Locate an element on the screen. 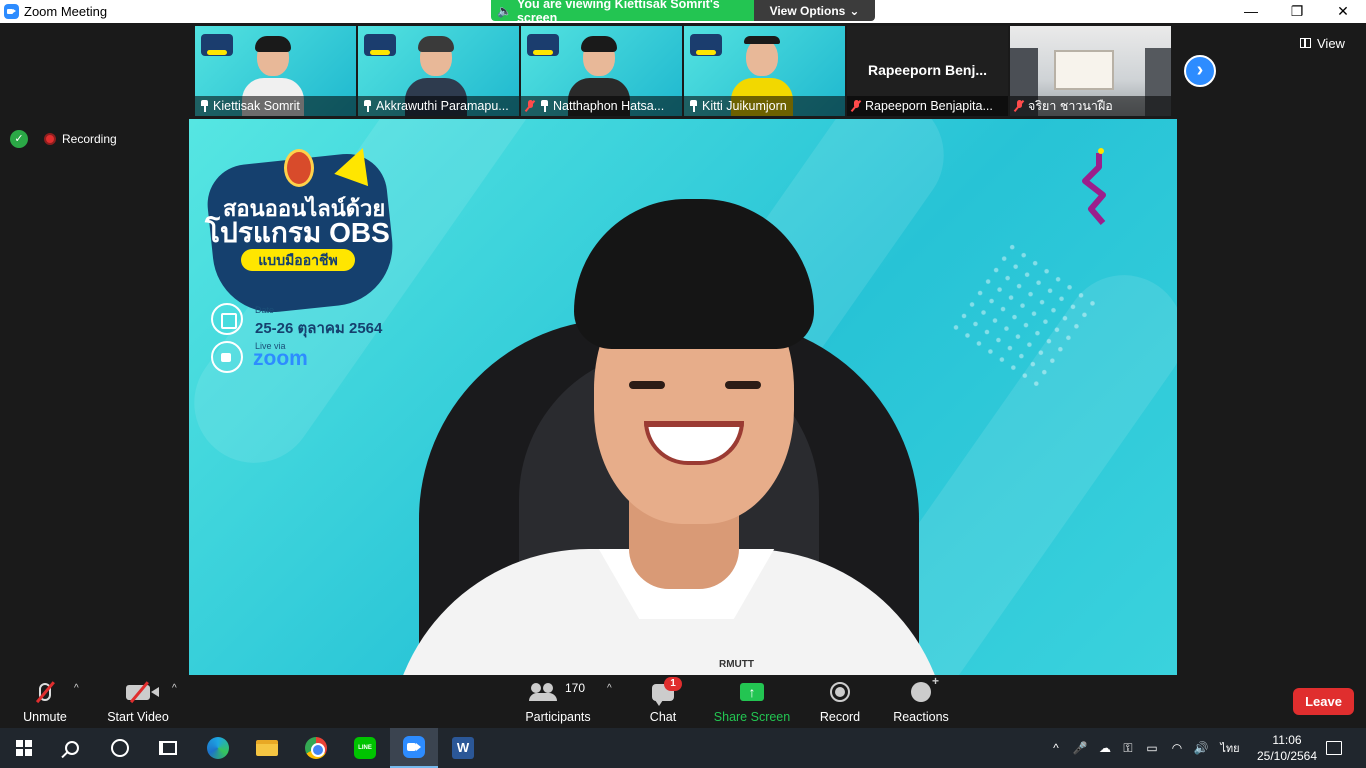 The image size is (1366, 768). recording-dot-icon is located at coordinates (50, 139).